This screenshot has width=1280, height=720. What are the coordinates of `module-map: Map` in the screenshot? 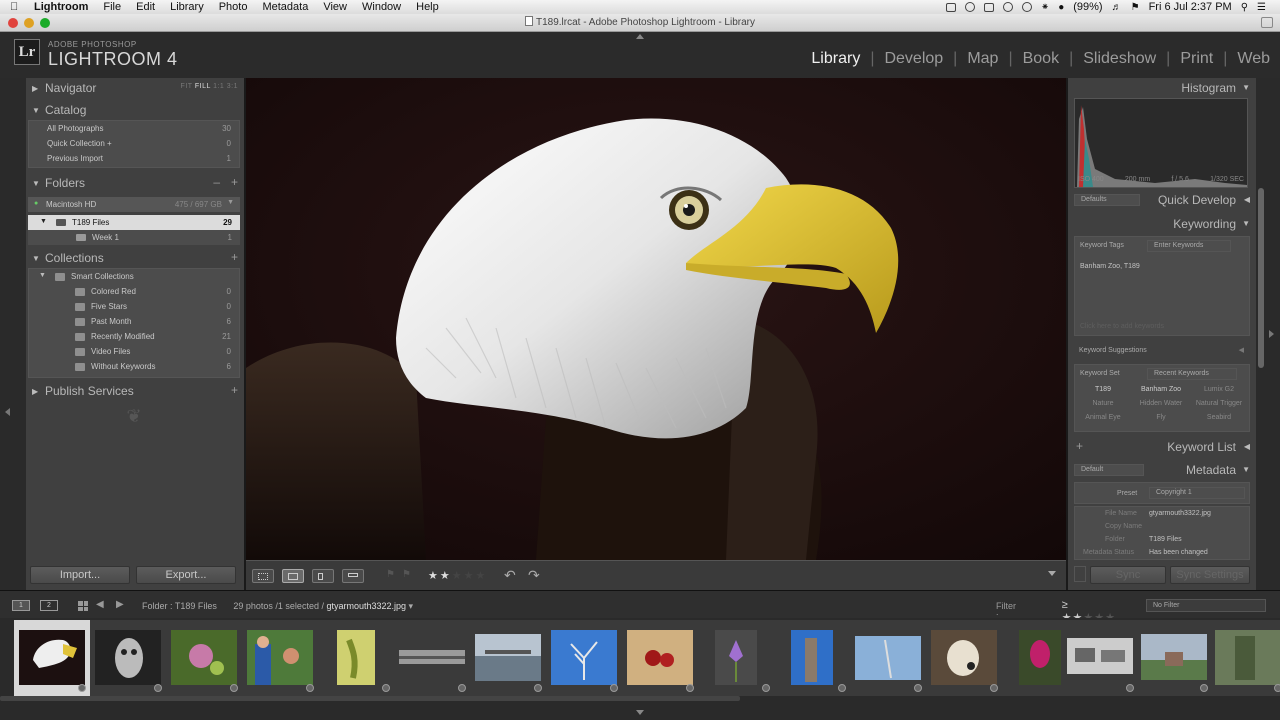 It's located at (982, 59).